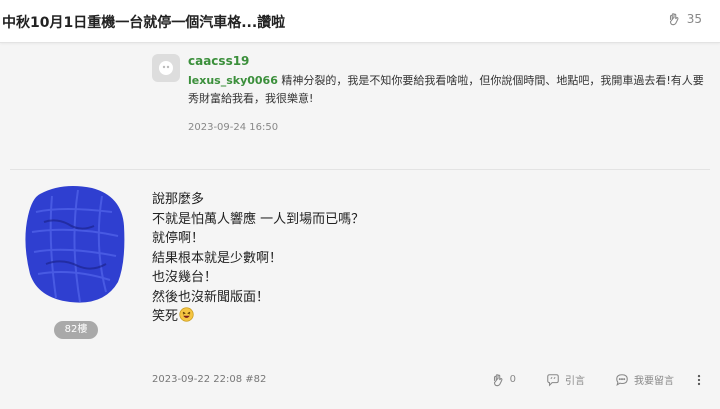  I want to click on post-line: 說那麼多, so click(178, 199).